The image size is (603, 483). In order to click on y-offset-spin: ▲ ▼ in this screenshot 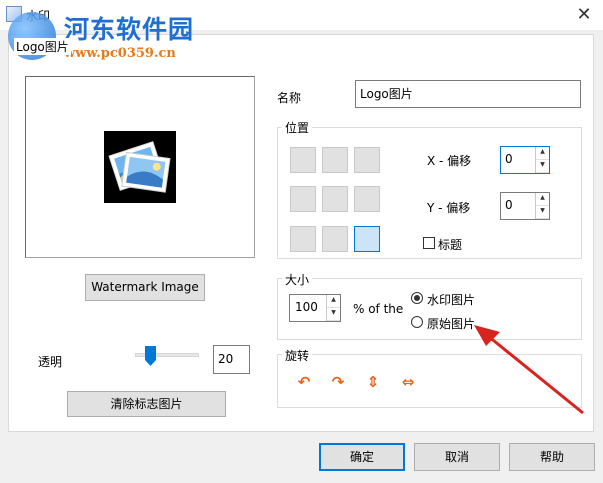, I will do `click(542, 206)`.